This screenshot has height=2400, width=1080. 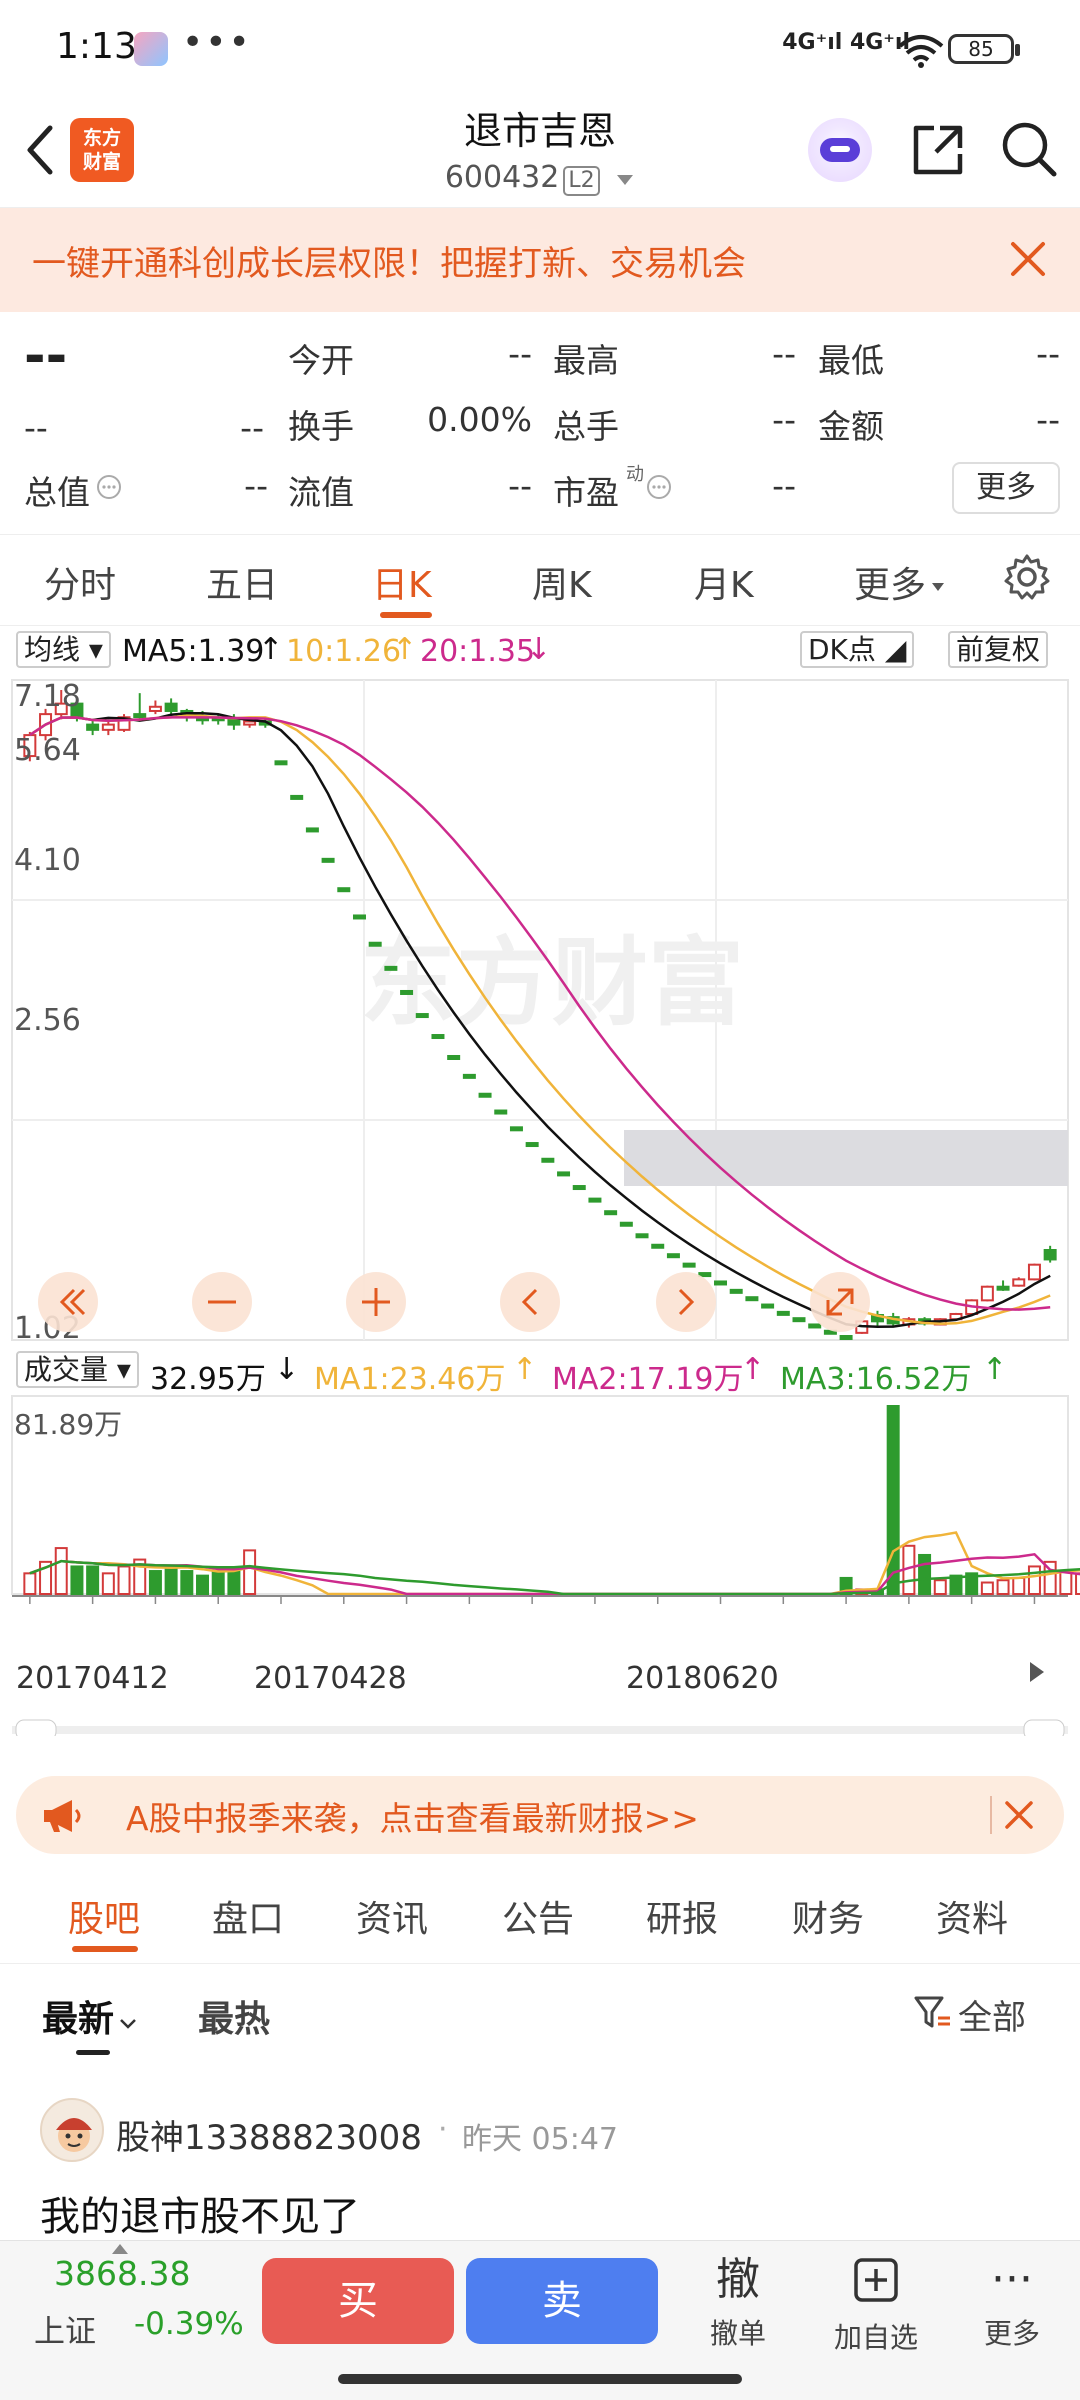 I want to click on cancel-order-button: 撤 撤单, so click(x=738, y=2303).